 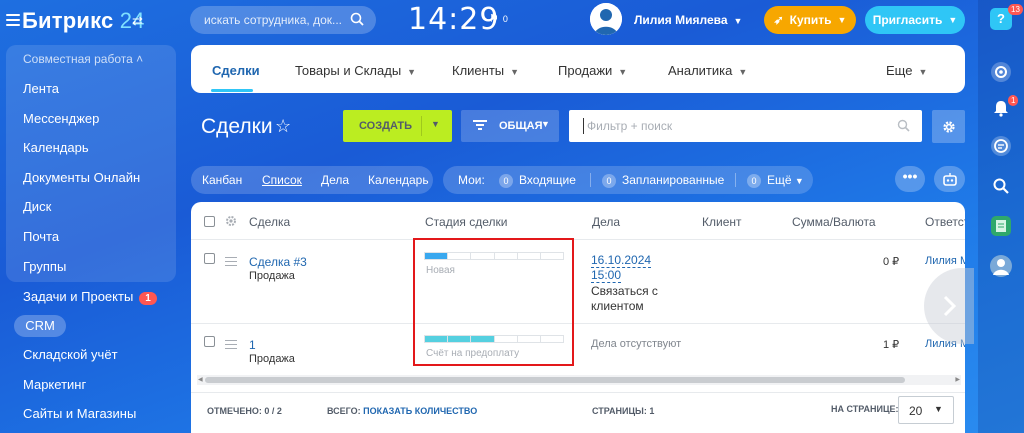 I want to click on stage-label: Счёт на предоплату, so click(x=473, y=353).